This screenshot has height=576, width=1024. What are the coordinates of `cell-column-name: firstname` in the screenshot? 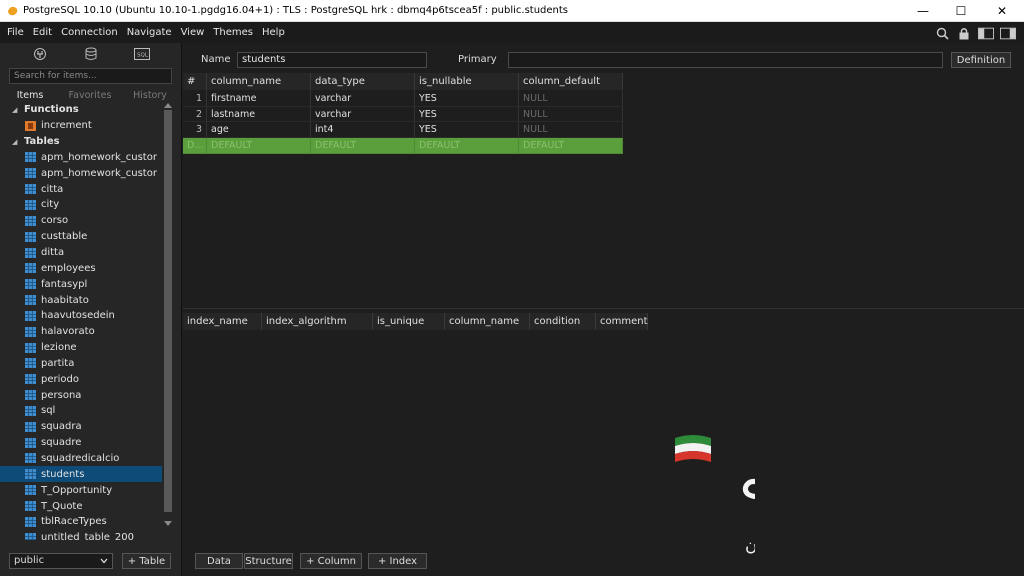 It's located at (259, 99).